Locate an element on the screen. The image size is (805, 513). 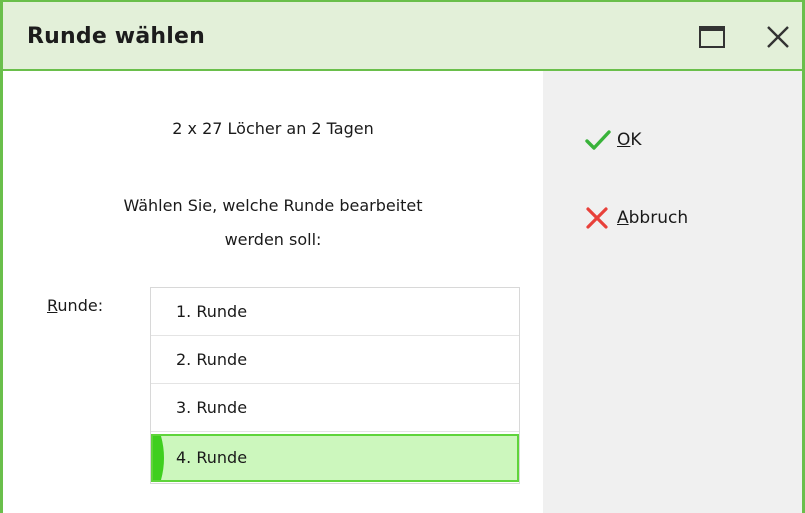
ok-label-text: K is located at coordinates (636, 140).